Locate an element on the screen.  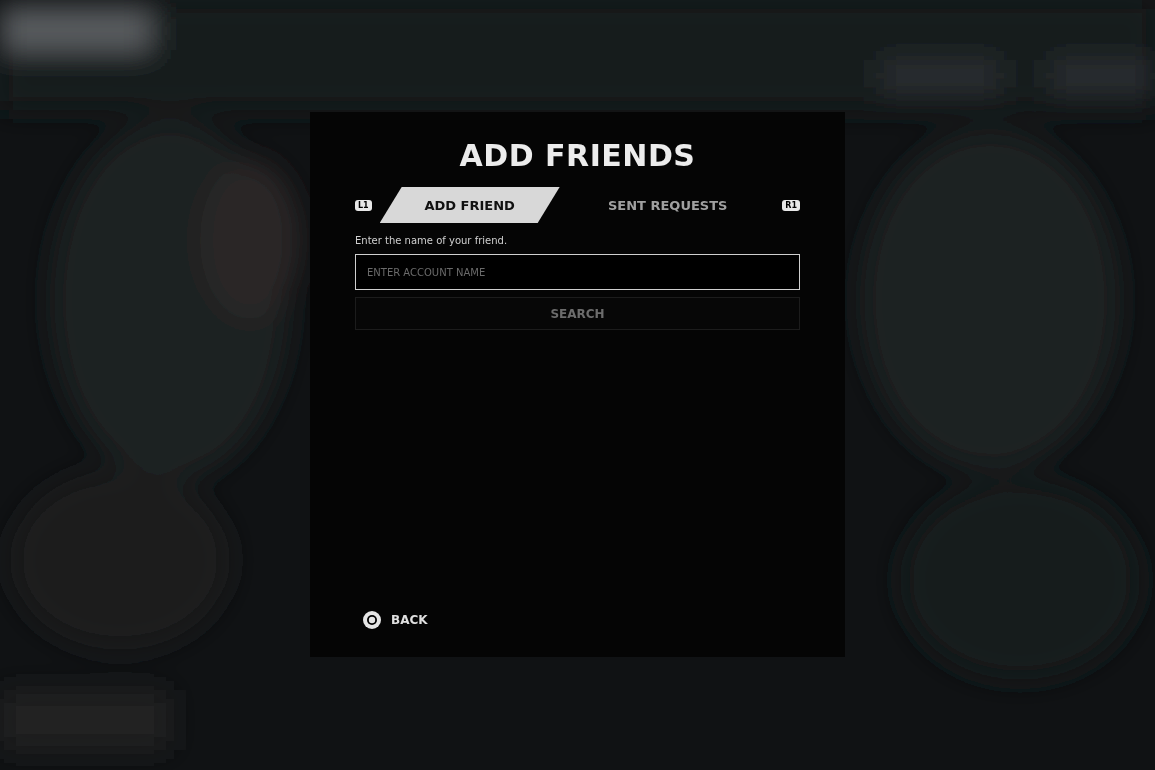
back-button: BACK is located at coordinates (409, 620).